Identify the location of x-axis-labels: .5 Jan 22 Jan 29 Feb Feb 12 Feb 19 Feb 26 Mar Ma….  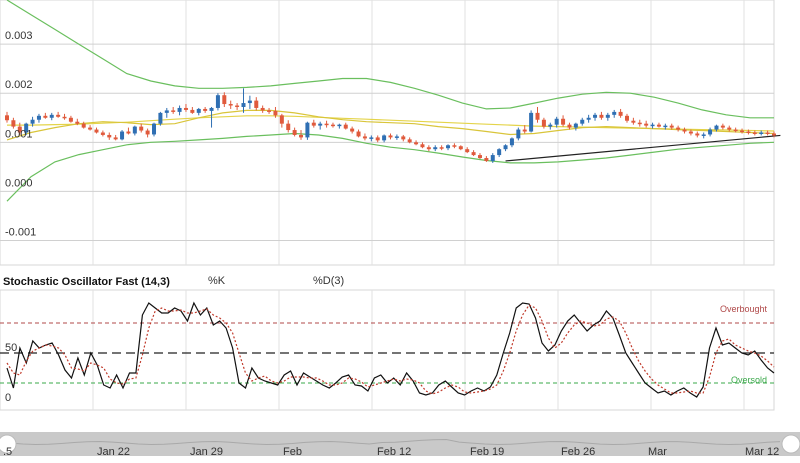
(391, 452).